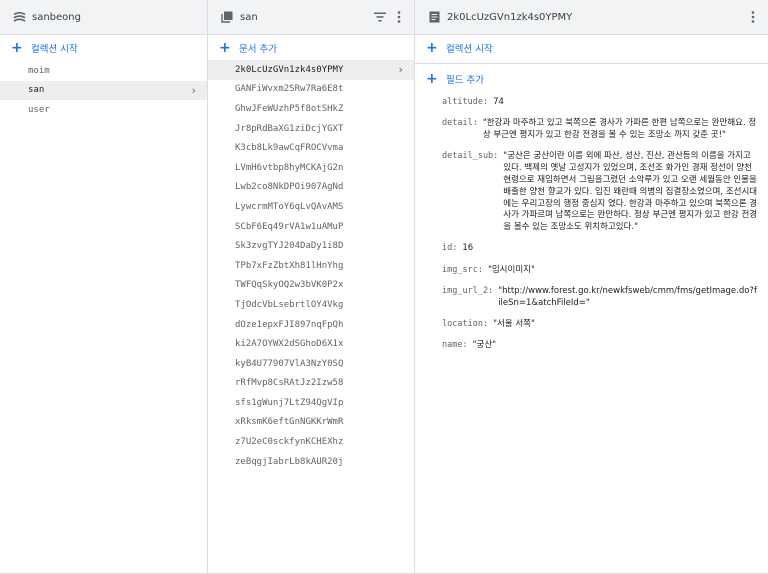  What do you see at coordinates (460, 123) in the screenshot?
I see `field-key: detail:` at bounding box center [460, 123].